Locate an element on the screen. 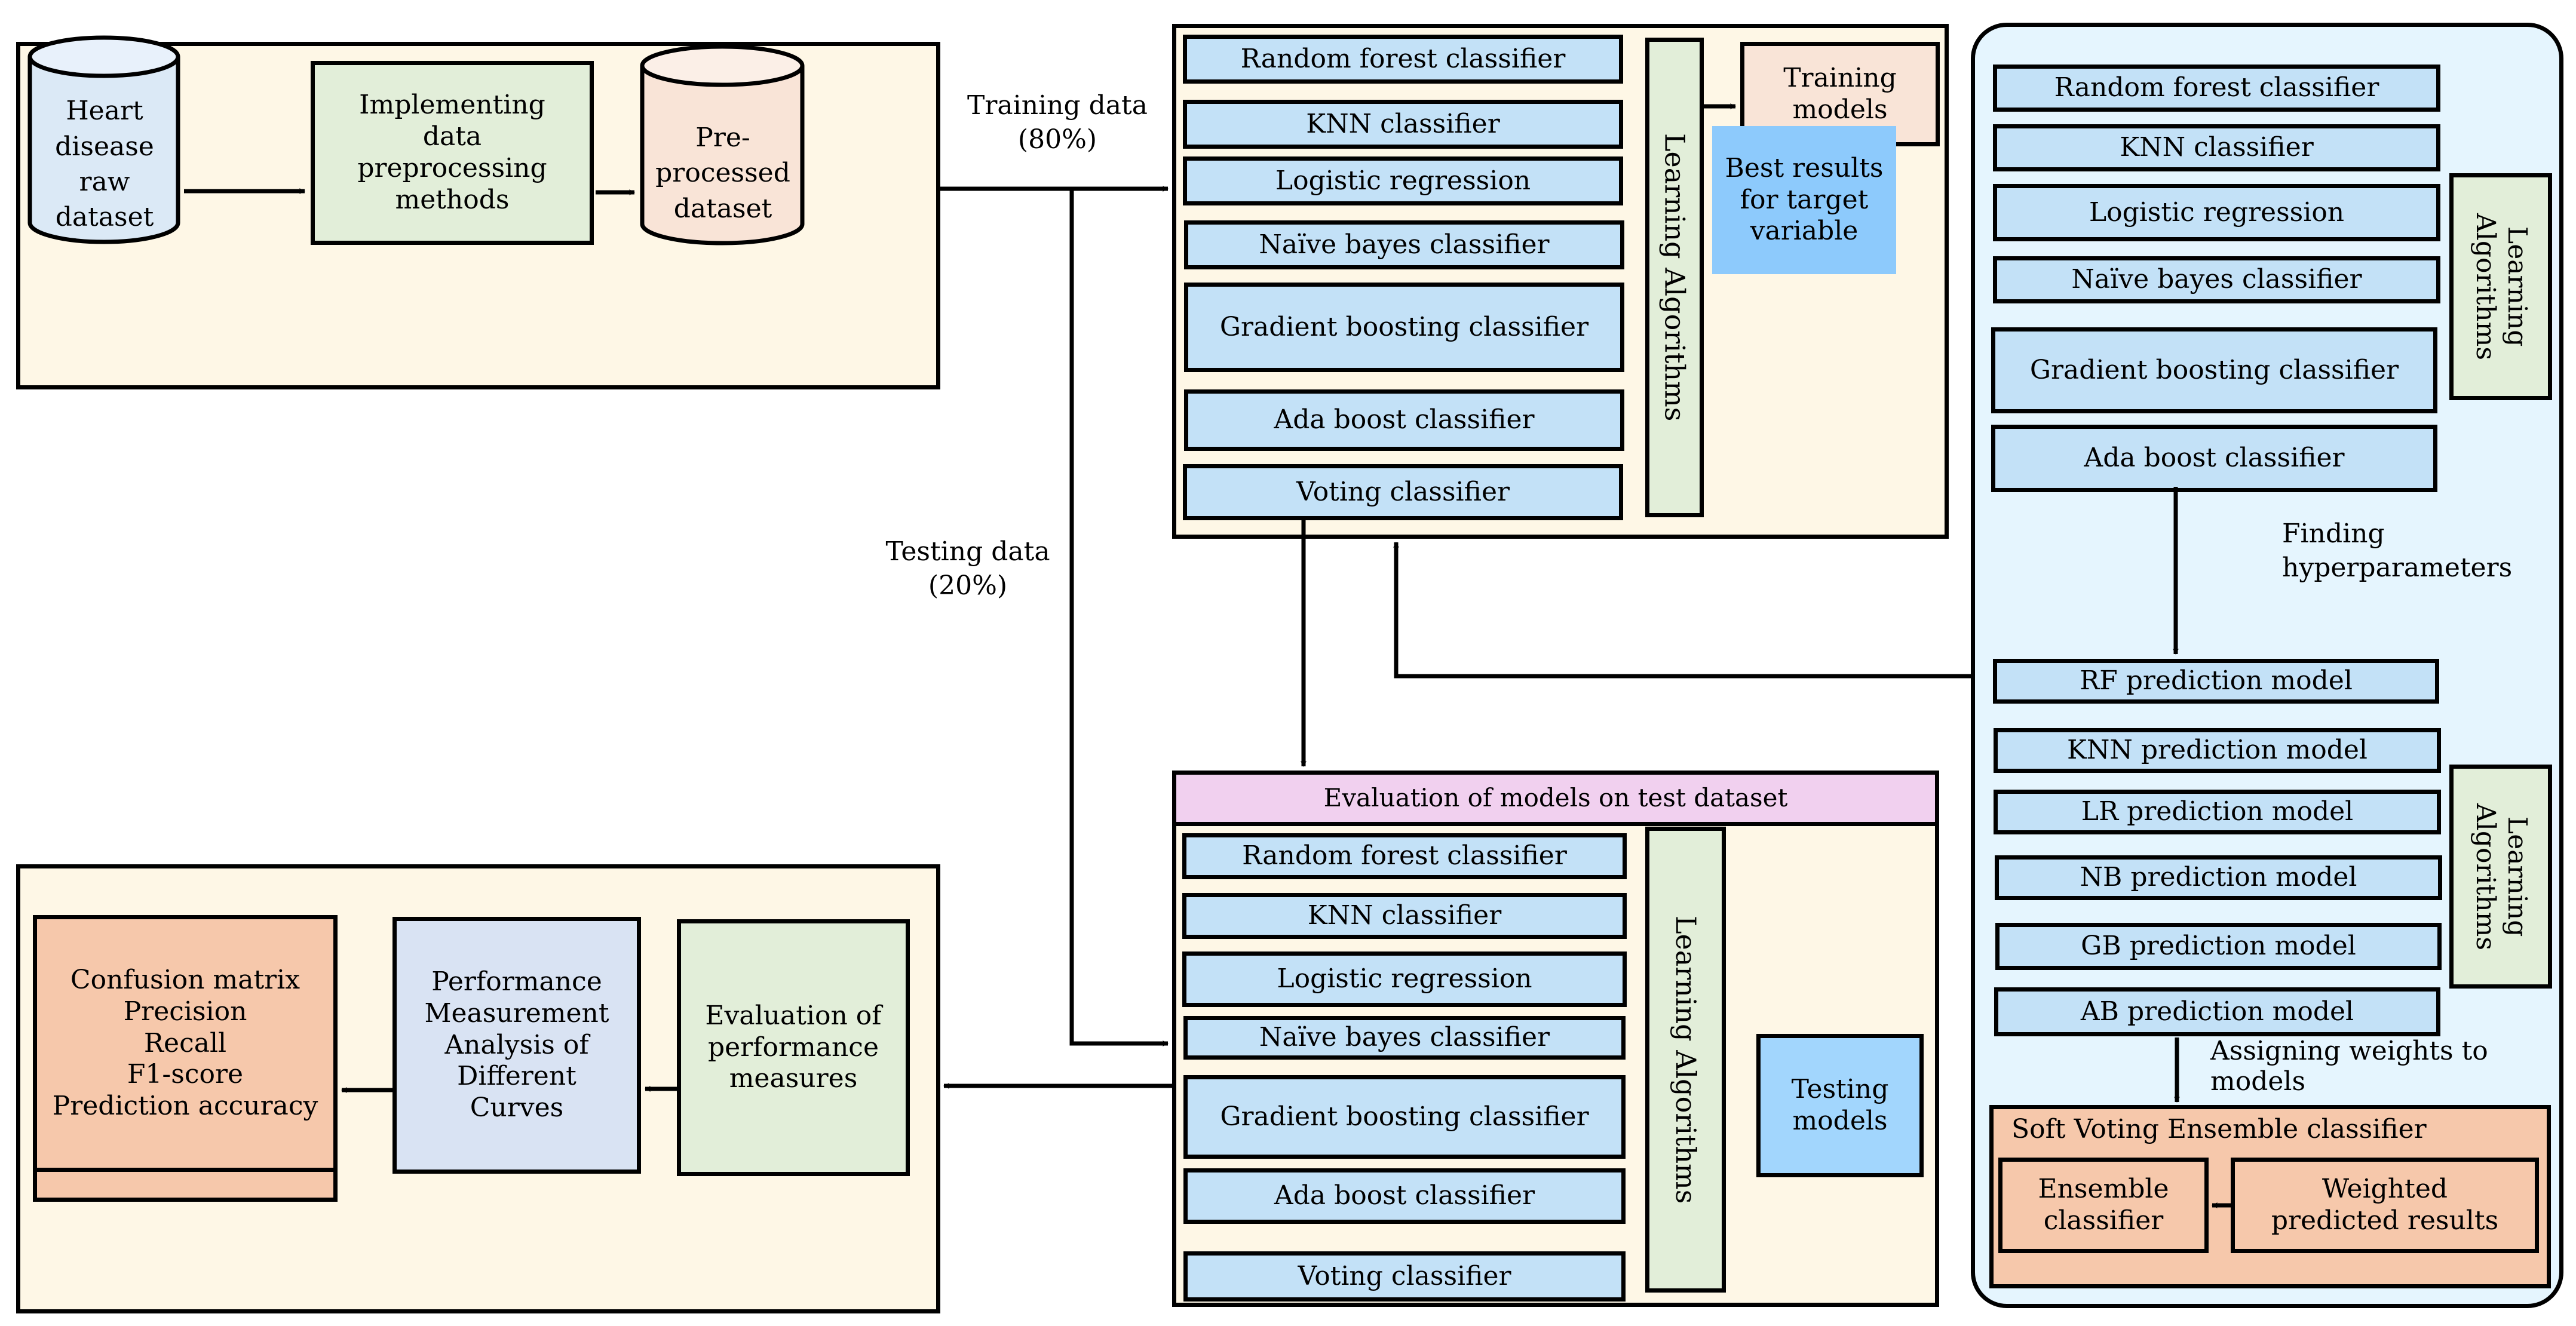 The image size is (2576, 1326). arrow-ensemble-to-training is located at coordinates (1683, 610).